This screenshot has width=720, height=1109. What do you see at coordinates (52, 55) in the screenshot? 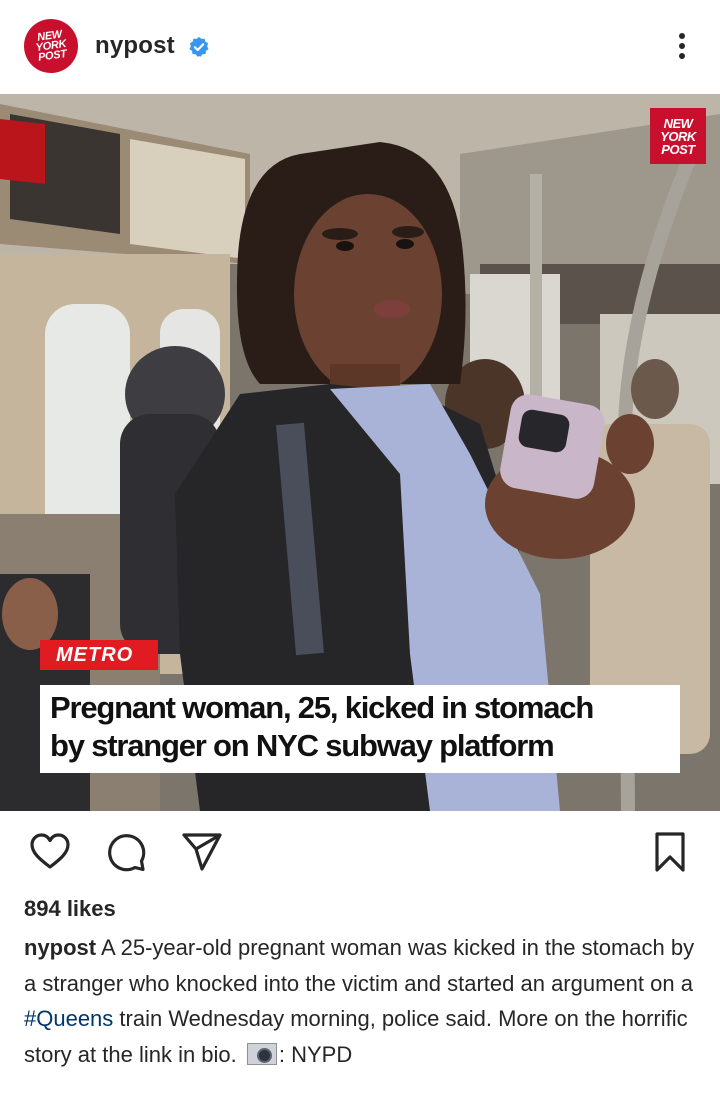
I see `avatar-line-3: POST` at bounding box center [52, 55].